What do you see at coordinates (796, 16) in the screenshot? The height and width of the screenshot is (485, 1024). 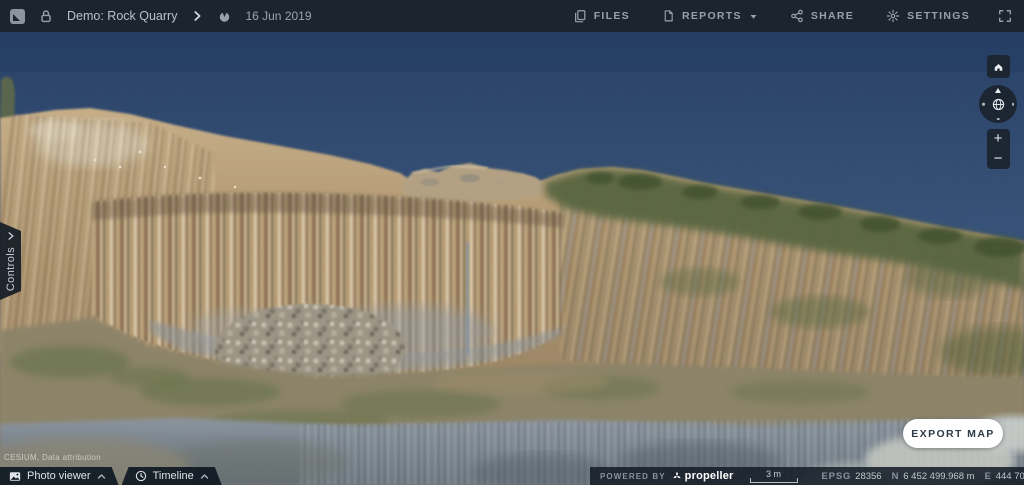 I see `share-icon` at bounding box center [796, 16].